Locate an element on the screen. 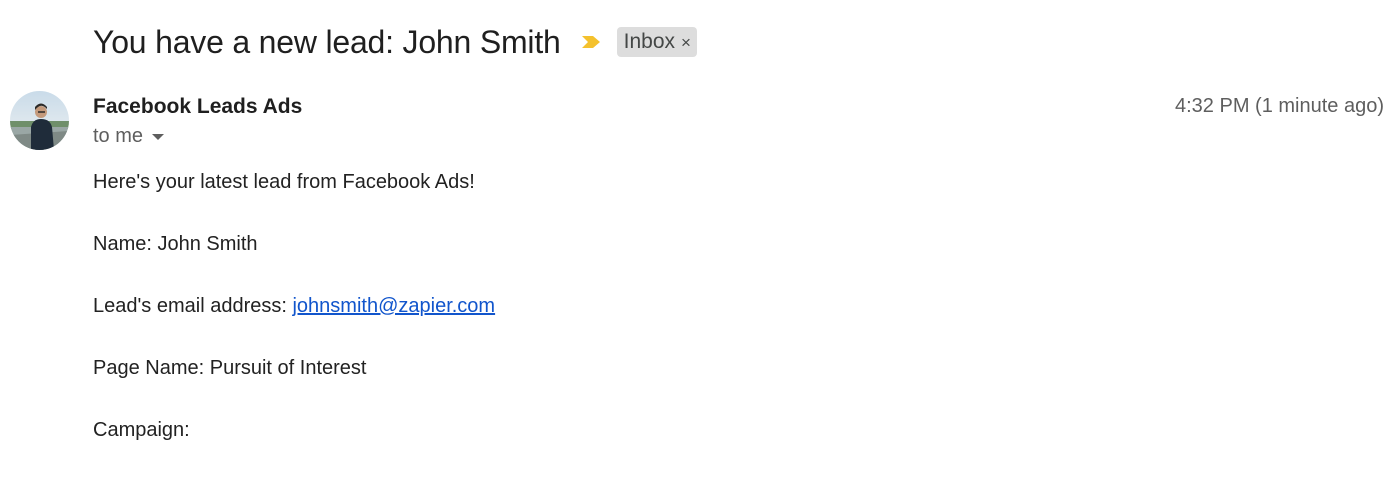  inbox-label-chip: Inbox × is located at coordinates (656, 42).